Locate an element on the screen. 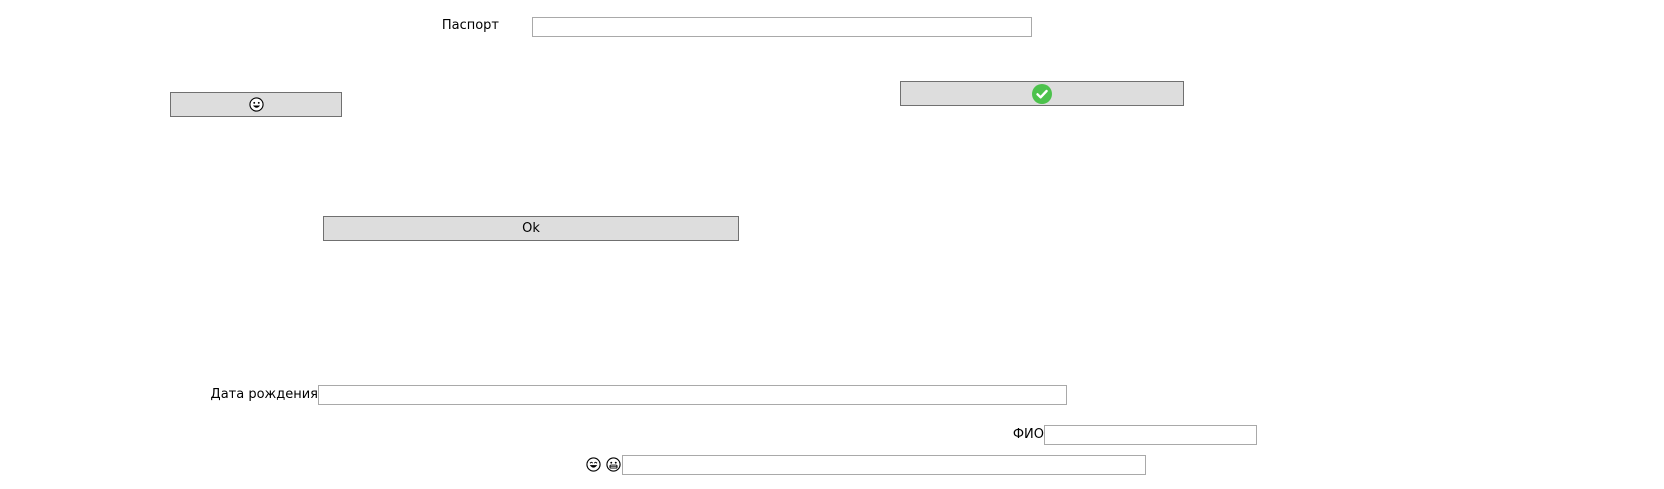 The image size is (1664, 489). smiley-button is located at coordinates (256, 104).